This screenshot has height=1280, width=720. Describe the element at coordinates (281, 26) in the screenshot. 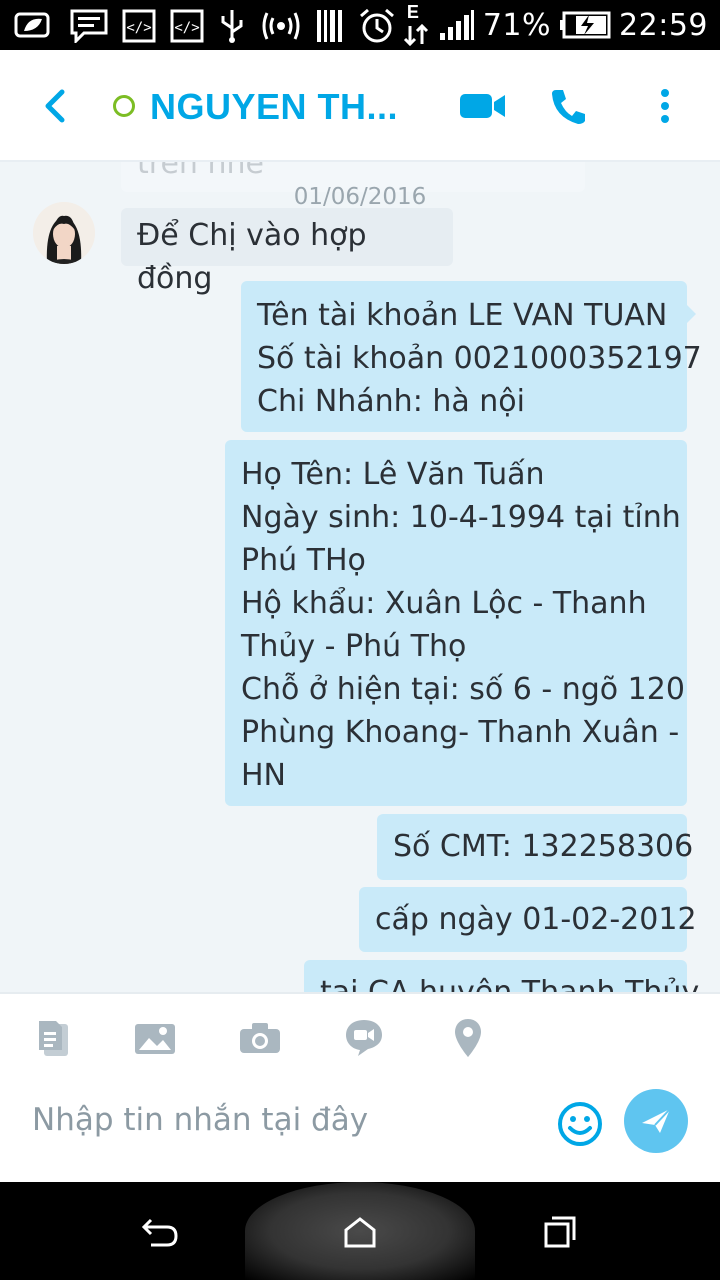

I see `hotspot-icon` at that location.